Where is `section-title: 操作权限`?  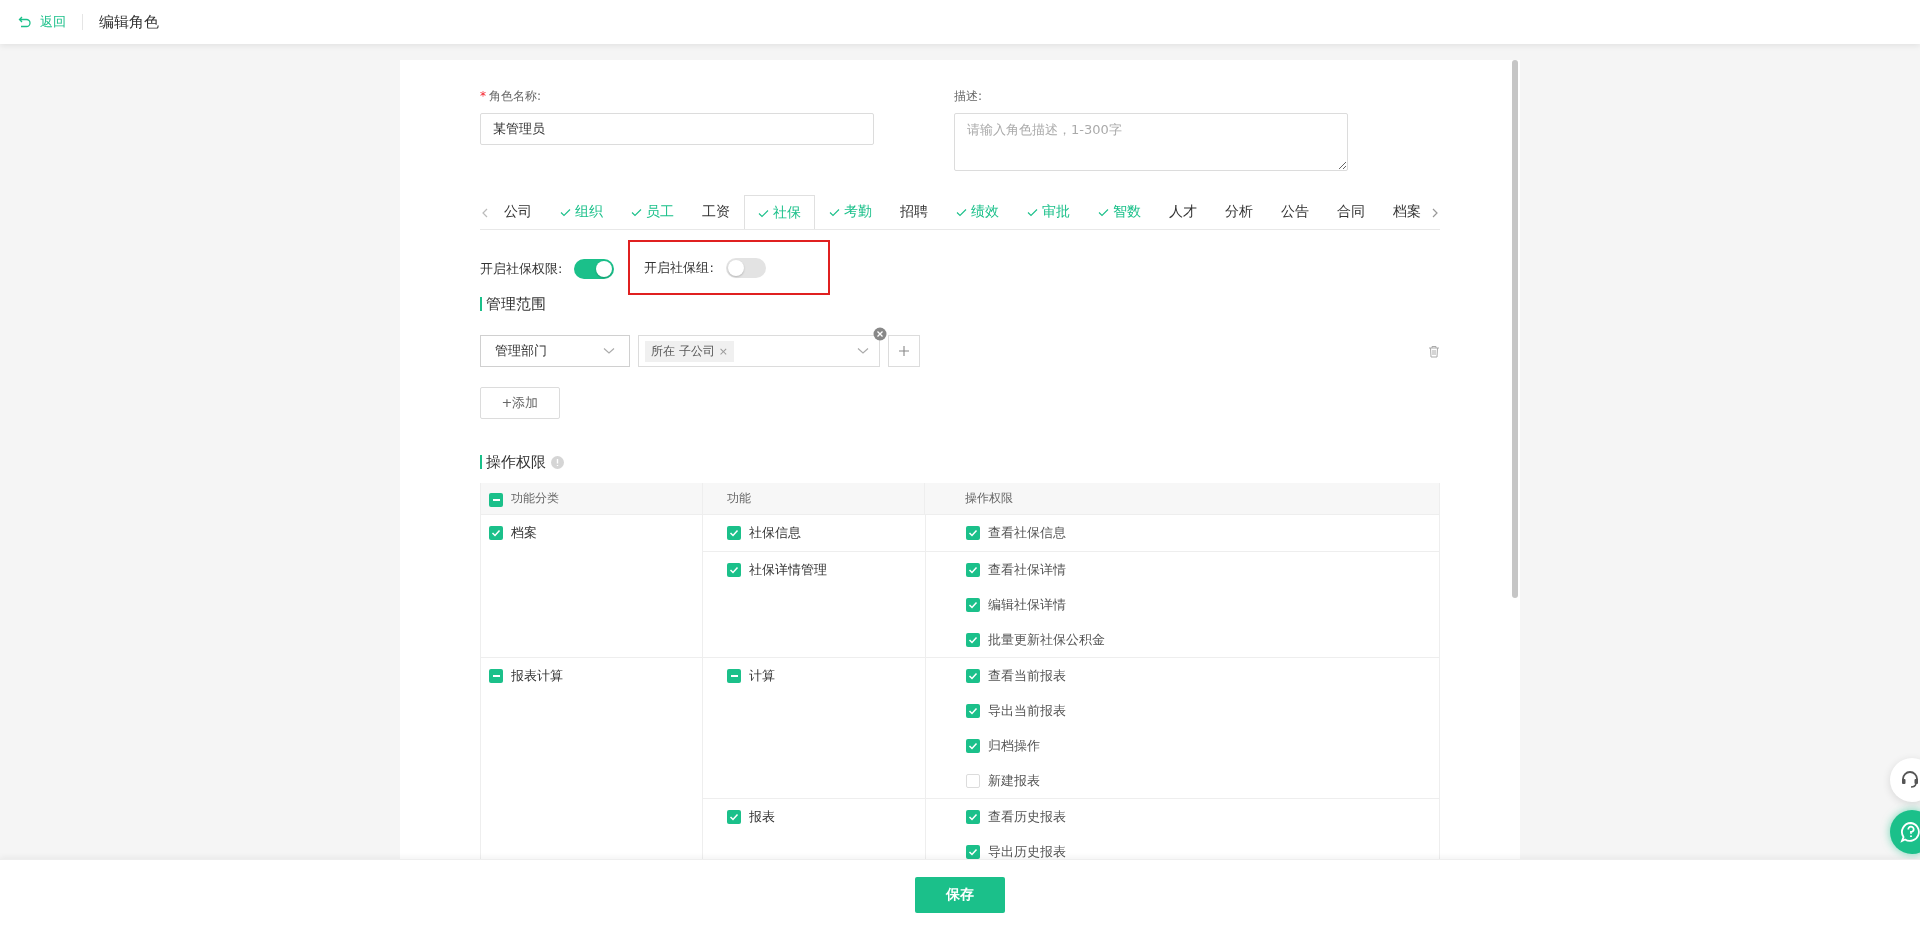
section-title: 操作权限 is located at coordinates (513, 462).